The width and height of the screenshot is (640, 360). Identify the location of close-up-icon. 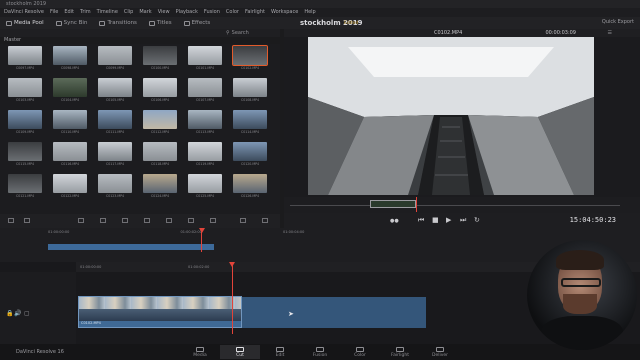
(147, 220).